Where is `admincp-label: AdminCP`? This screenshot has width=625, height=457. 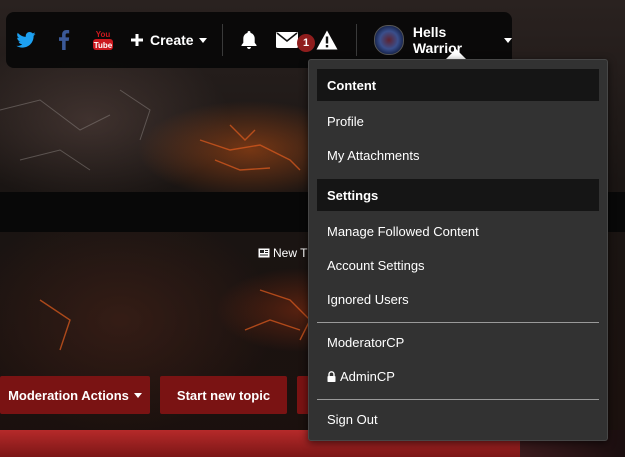 admincp-label: AdminCP is located at coordinates (367, 376).